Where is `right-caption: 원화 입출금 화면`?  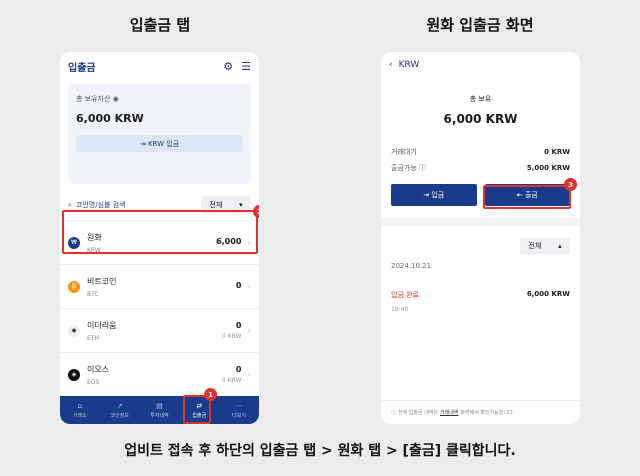 right-caption: 원화 입출금 화면 is located at coordinates (480, 25).